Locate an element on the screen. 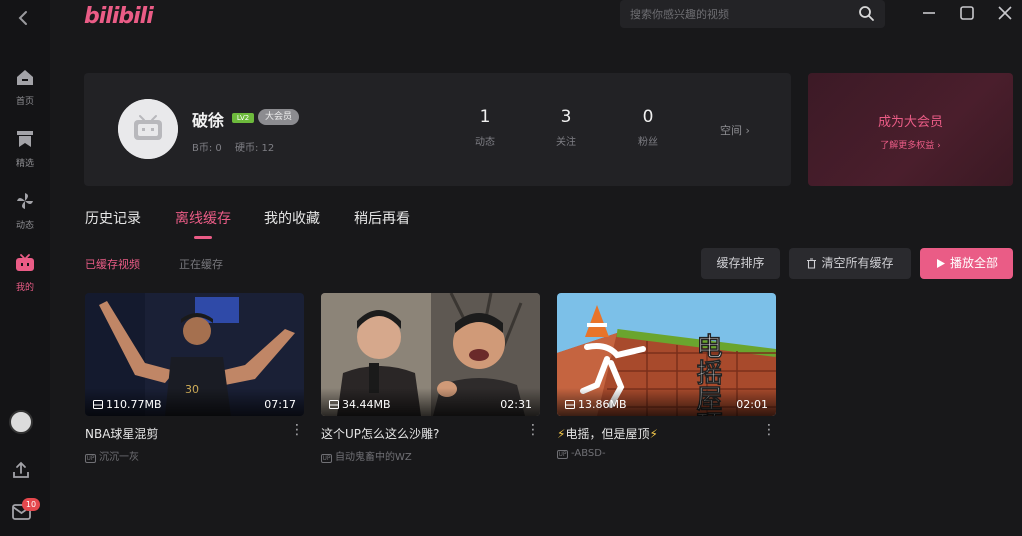 Image resolution: width=1022 pixels, height=536 pixels. file-size: 34.44MB is located at coordinates (360, 404).